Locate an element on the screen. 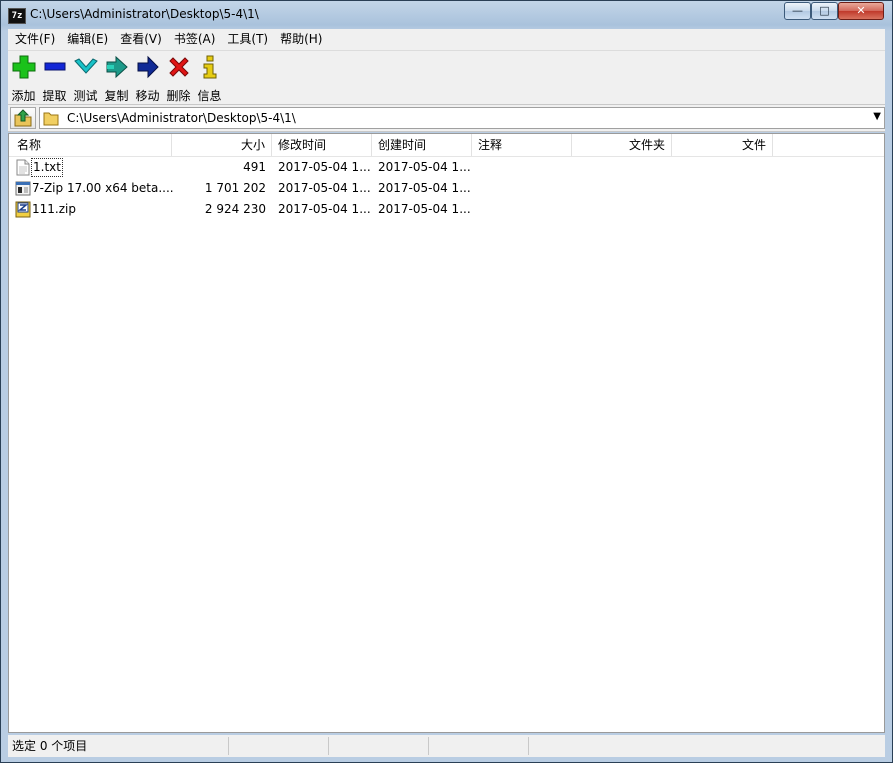 The width and height of the screenshot is (893, 763). zip-archive-icon is located at coordinates (23, 209).